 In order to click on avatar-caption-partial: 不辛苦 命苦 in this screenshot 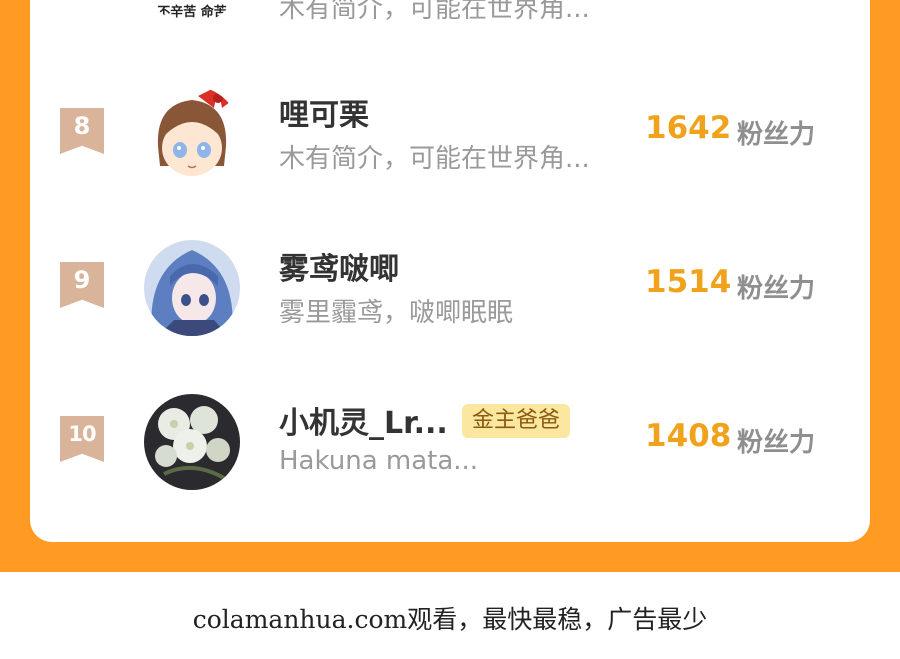, I will do `click(192, 12)`.